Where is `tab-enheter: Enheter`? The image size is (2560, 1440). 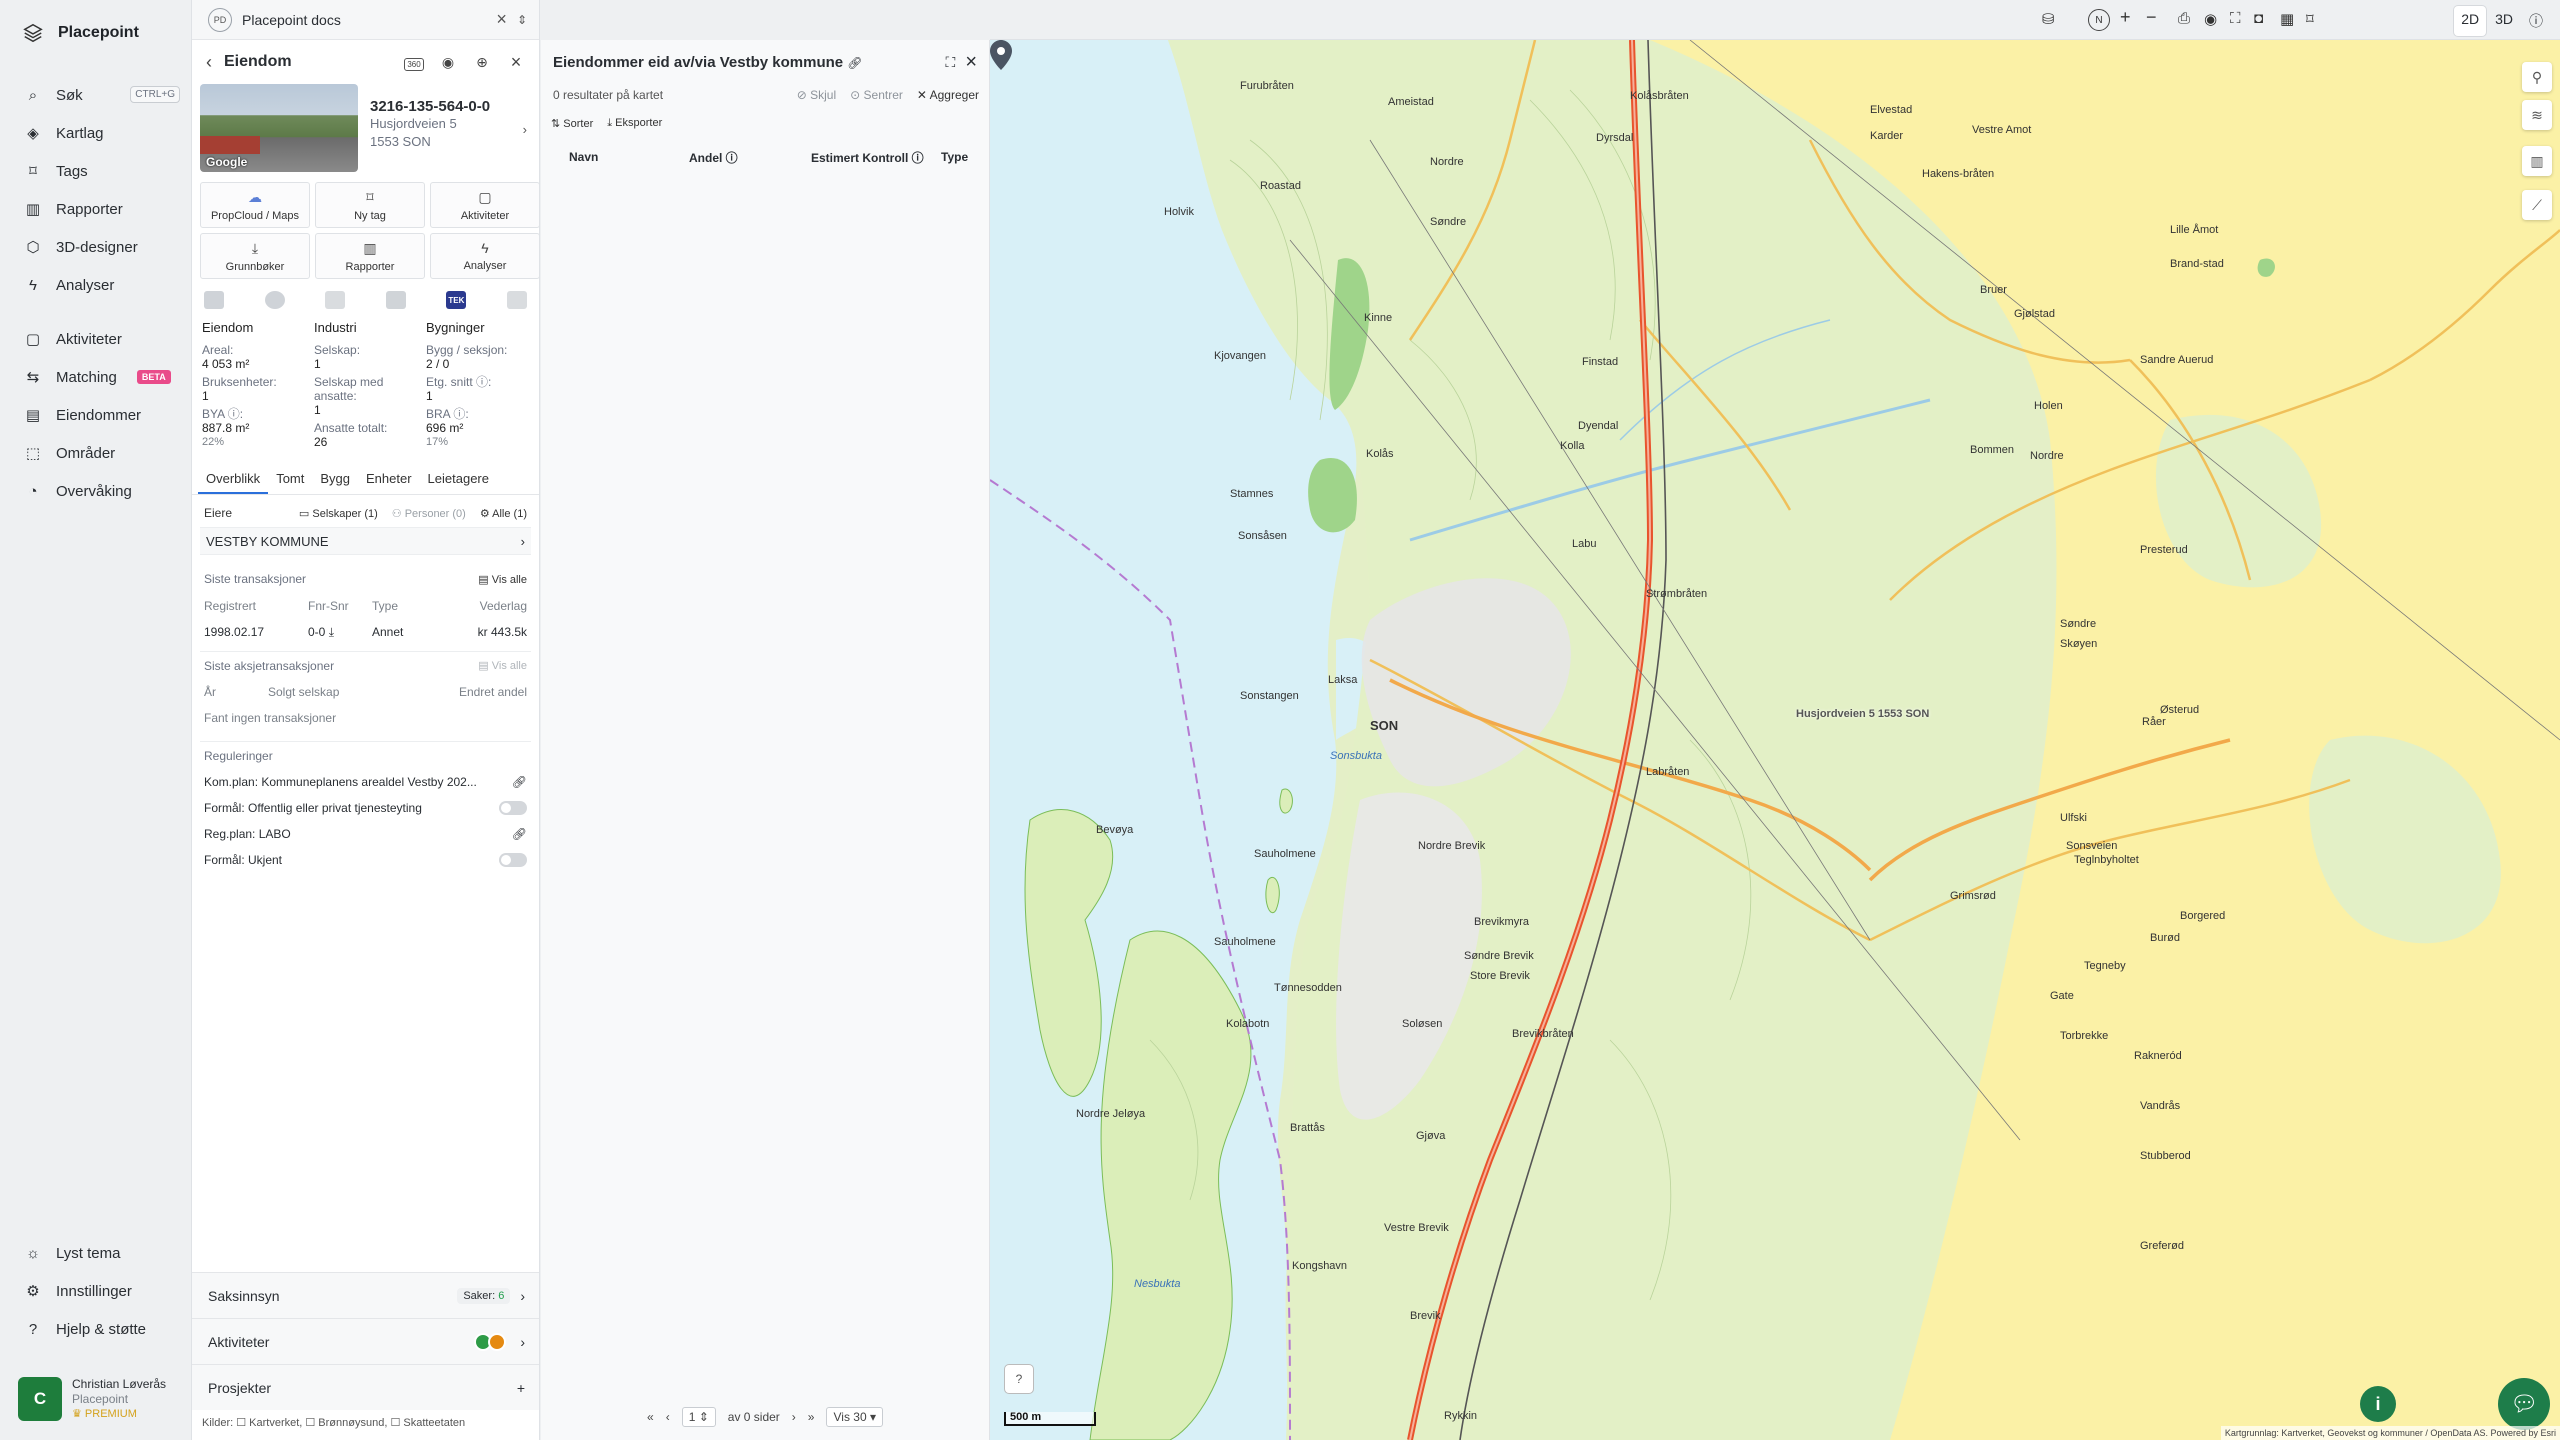
tab-enheter: Enheter is located at coordinates (389, 479).